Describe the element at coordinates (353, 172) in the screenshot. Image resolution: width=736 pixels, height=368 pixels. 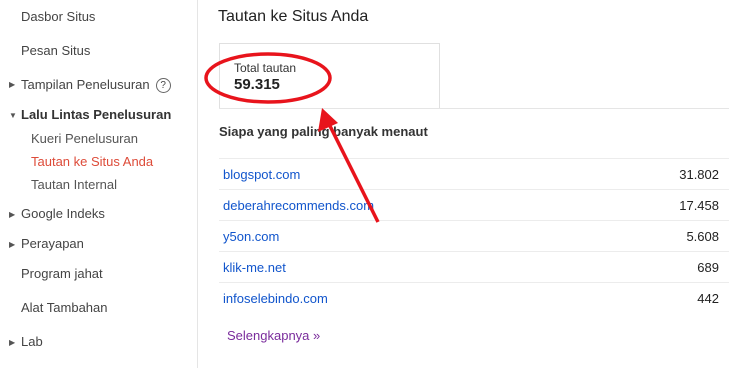
I see `annotation-arrow-shaft` at that location.